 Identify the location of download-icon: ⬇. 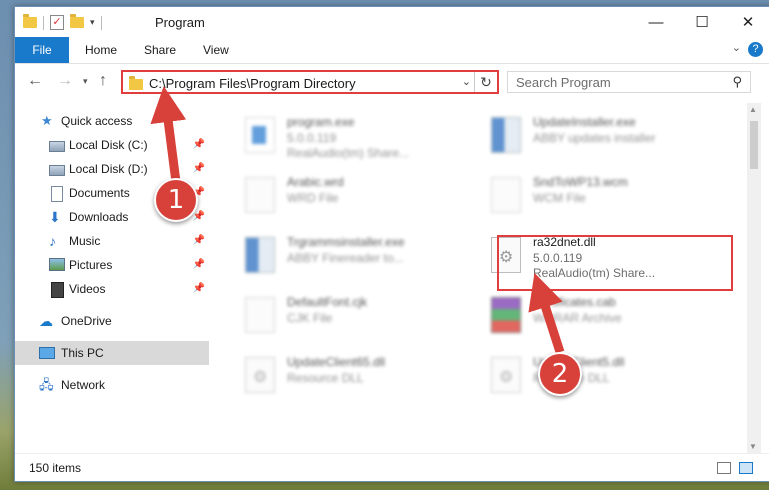
(55, 217).